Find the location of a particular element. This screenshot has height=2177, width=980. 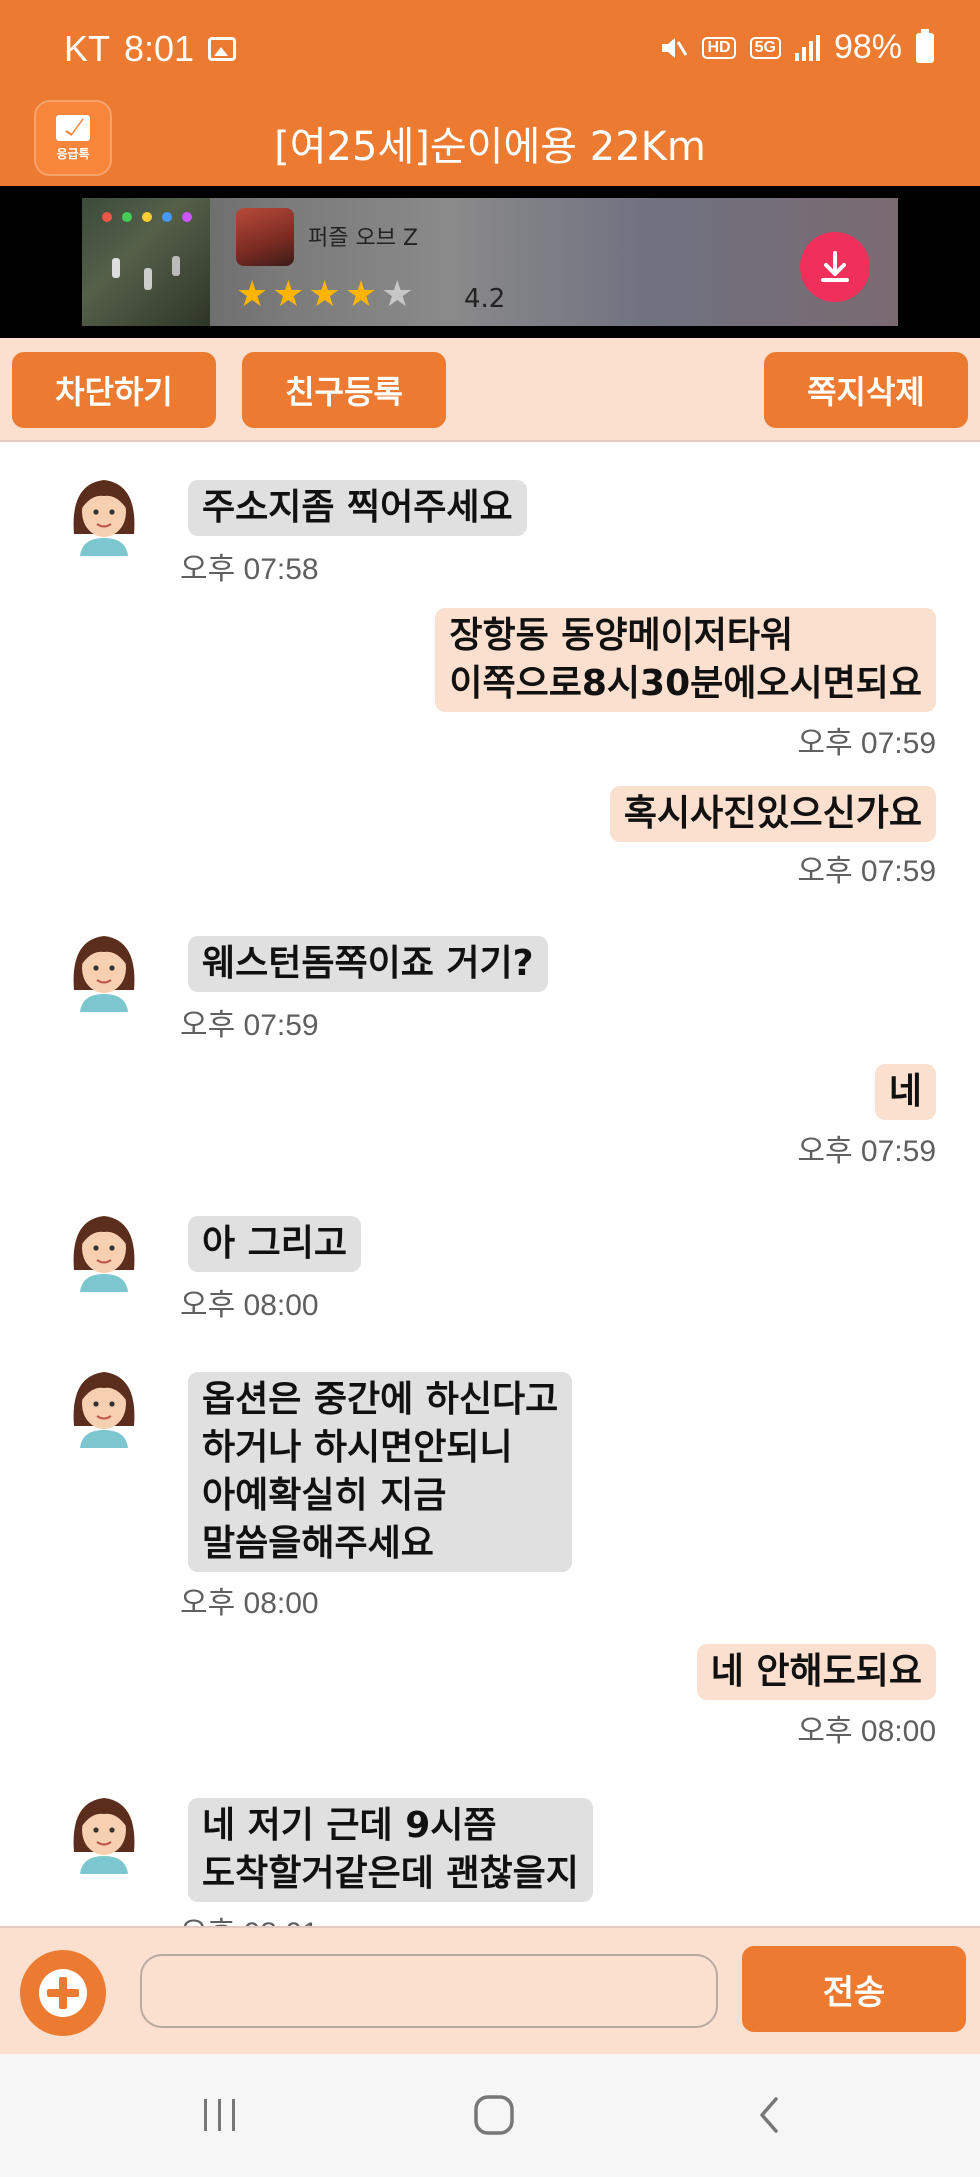

ad-rating-value: 4.2 is located at coordinates (485, 299).